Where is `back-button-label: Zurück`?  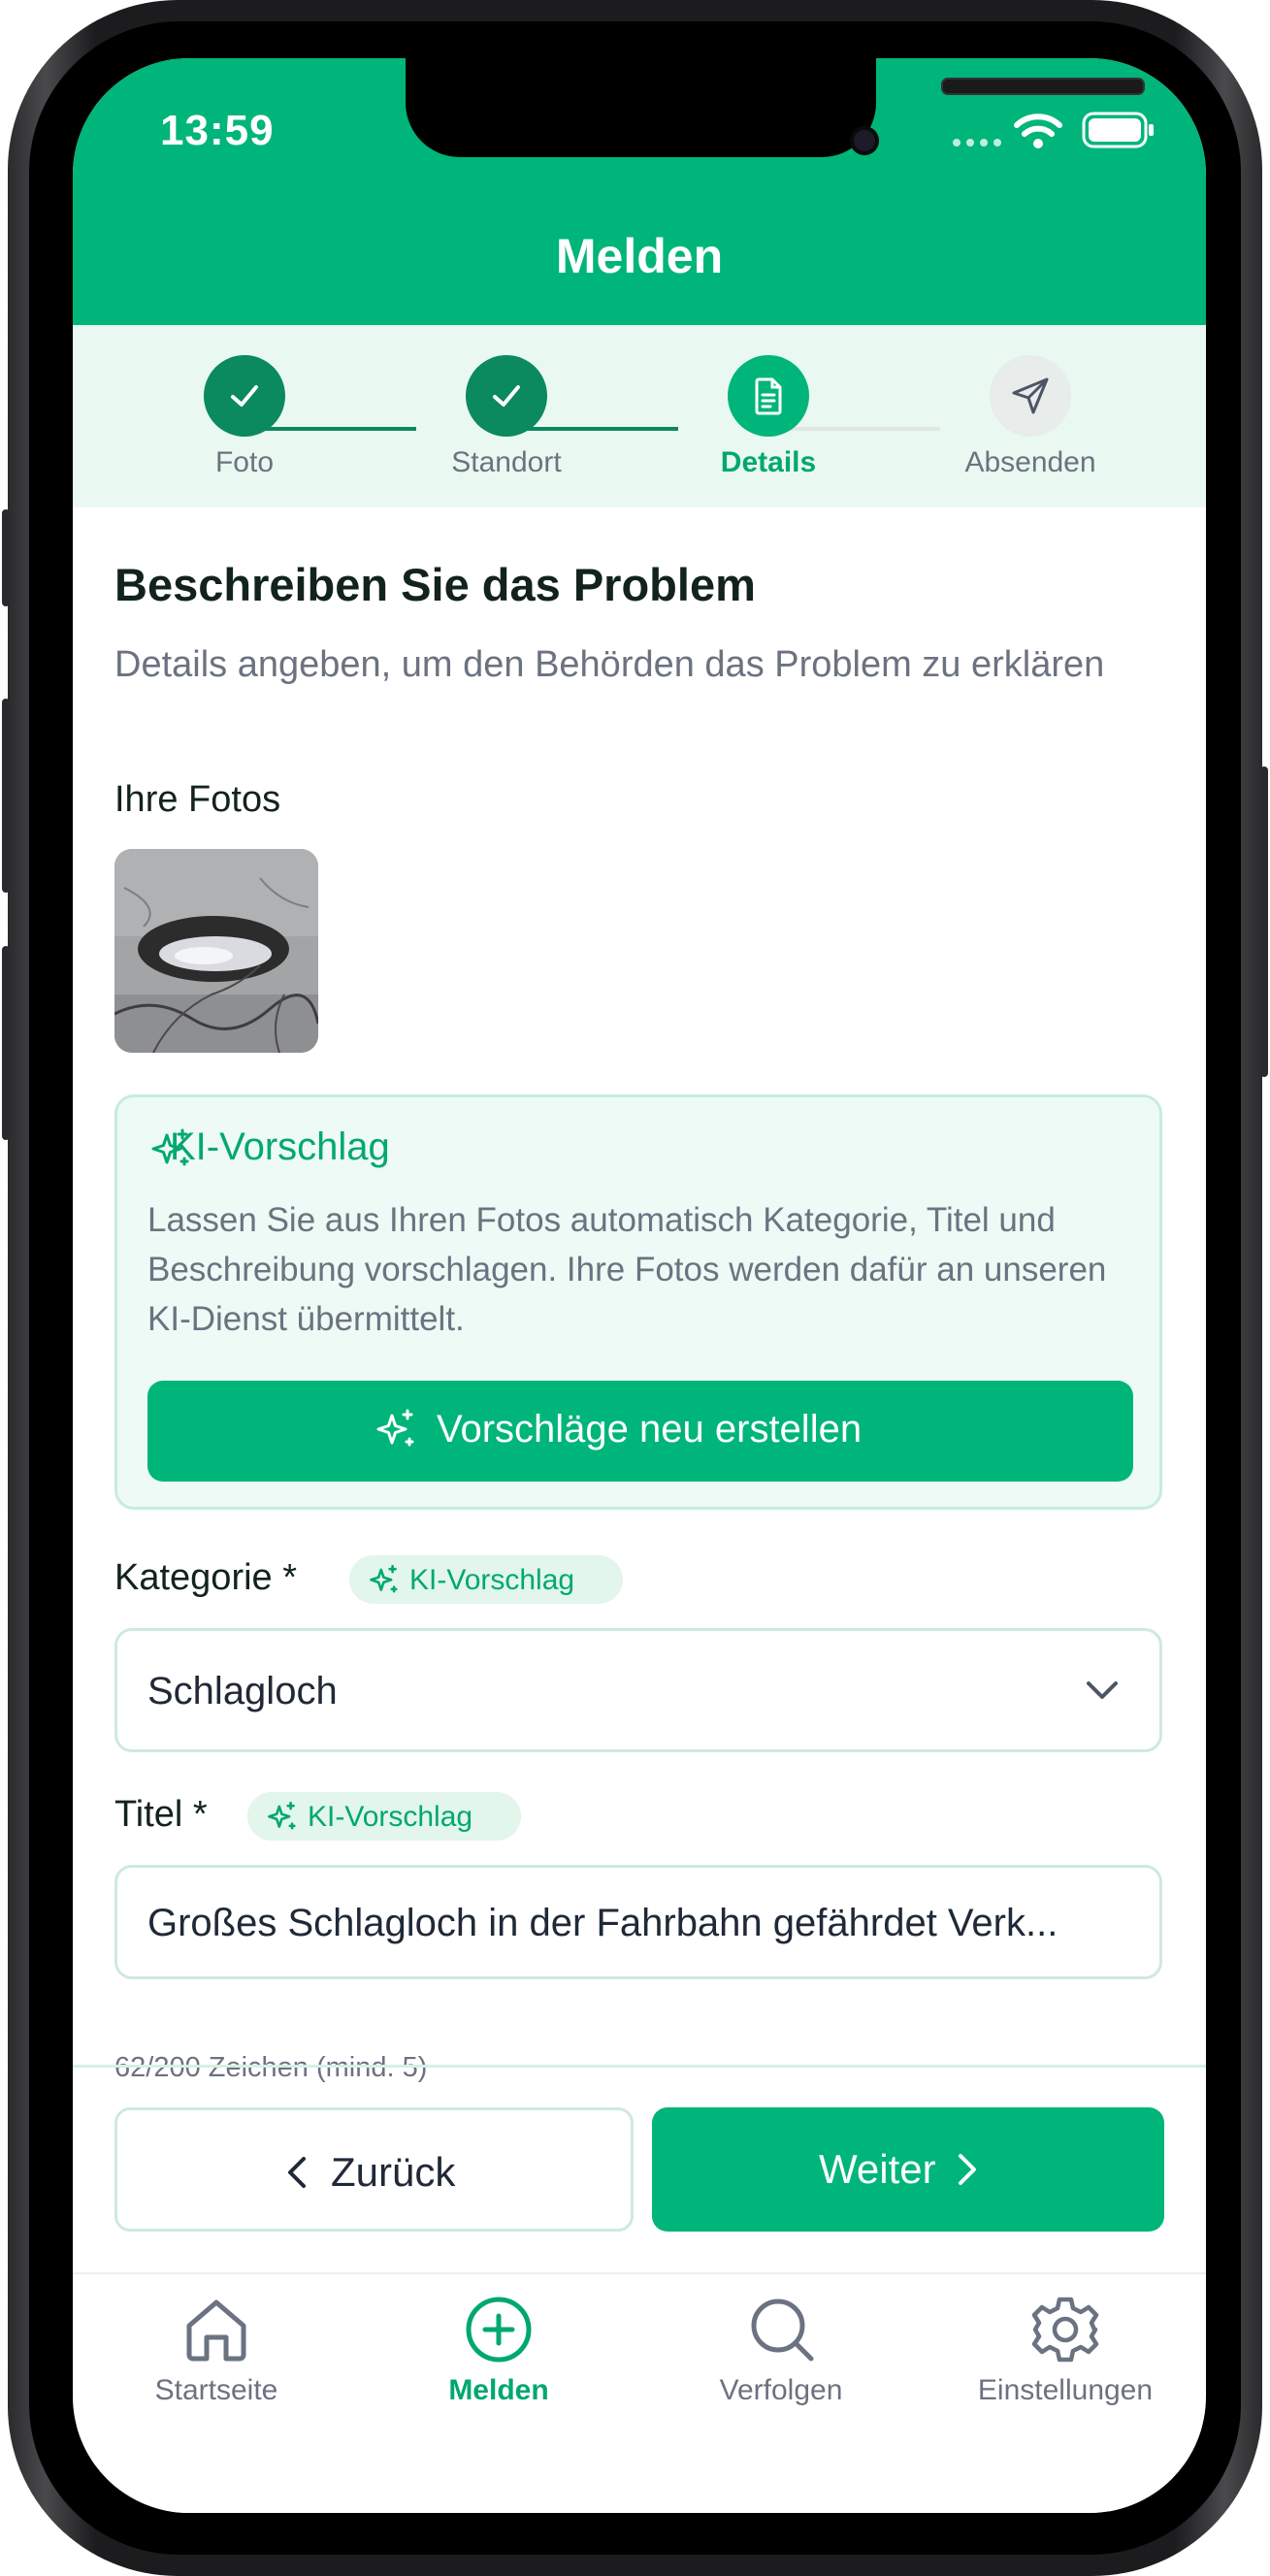 back-button-label: Zurück is located at coordinates (394, 2172).